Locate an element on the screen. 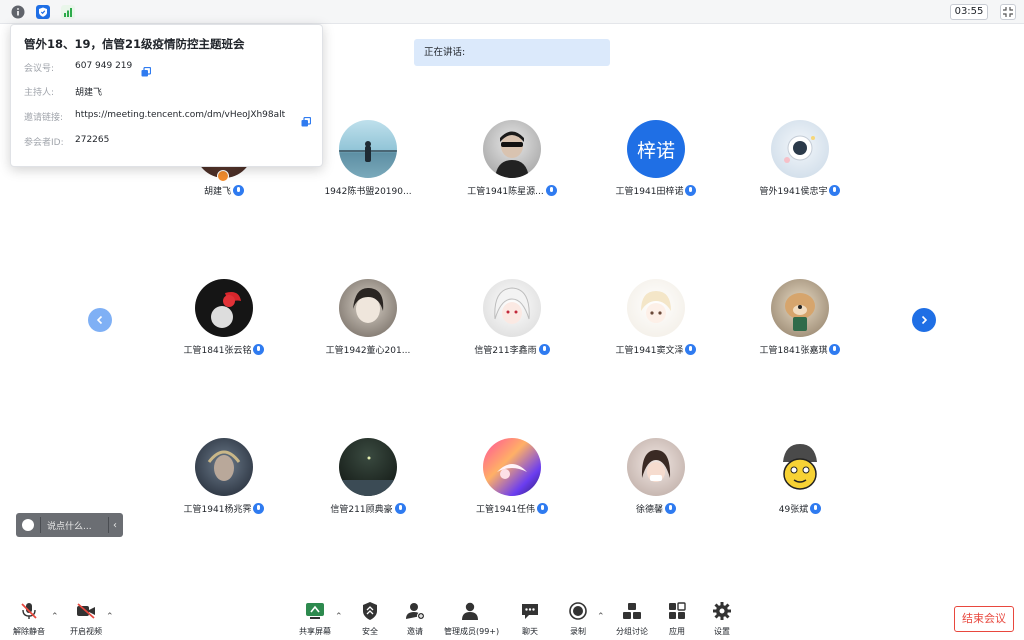  start-video-button: 开启视频 is located at coordinates (86, 620).